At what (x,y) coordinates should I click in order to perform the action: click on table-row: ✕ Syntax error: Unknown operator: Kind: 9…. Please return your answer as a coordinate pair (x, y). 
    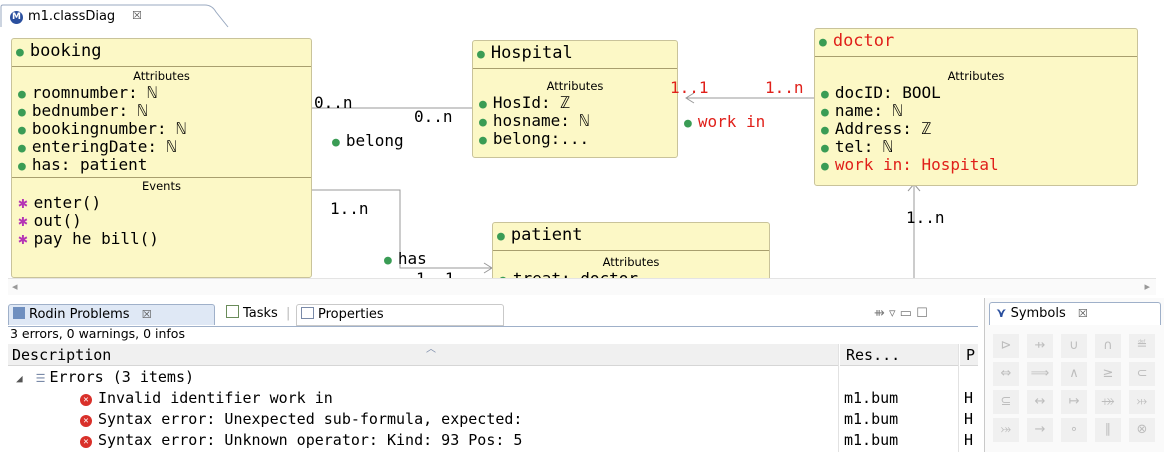
    Looking at the image, I should click on (493, 440).